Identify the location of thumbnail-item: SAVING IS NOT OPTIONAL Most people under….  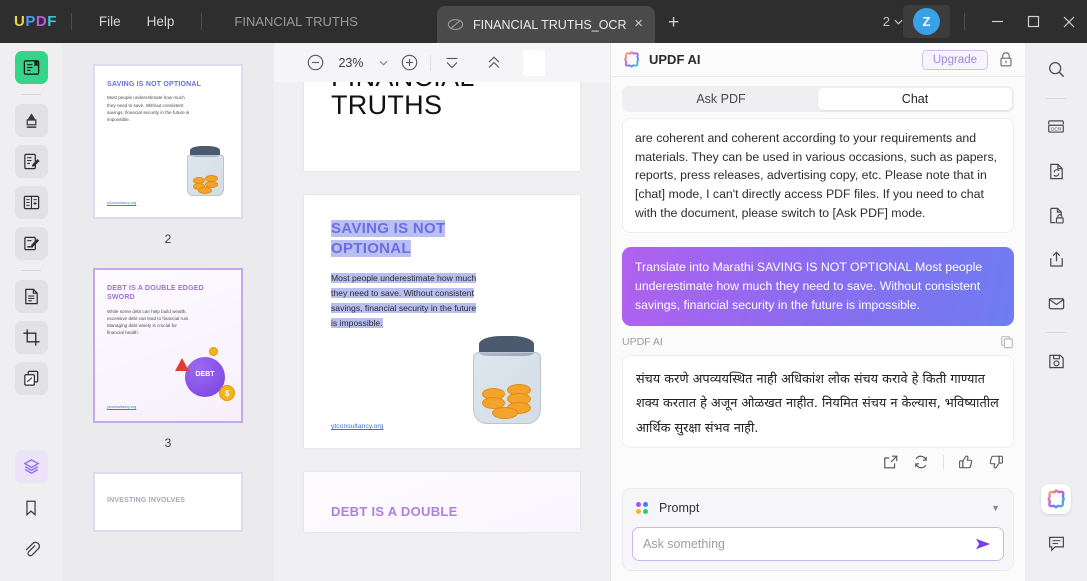
(168, 166).